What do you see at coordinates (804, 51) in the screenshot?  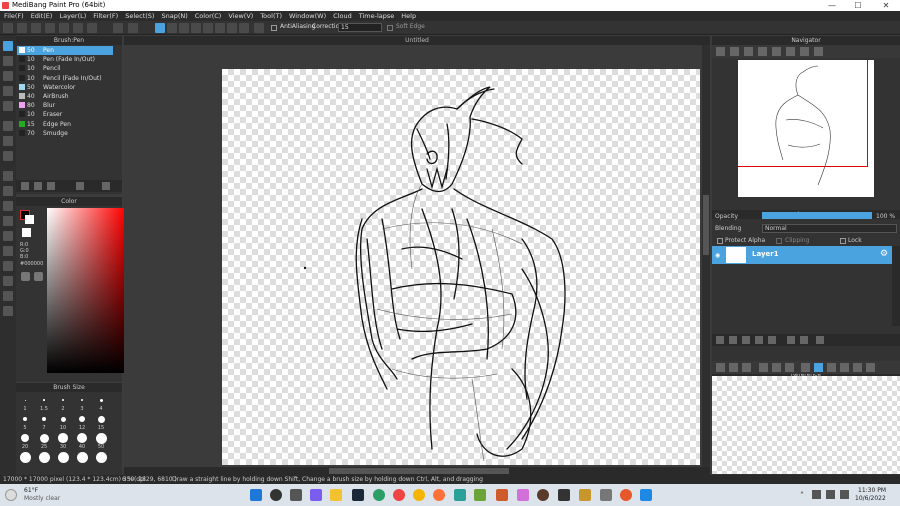 I see `rotate-right-icon` at bounding box center [804, 51].